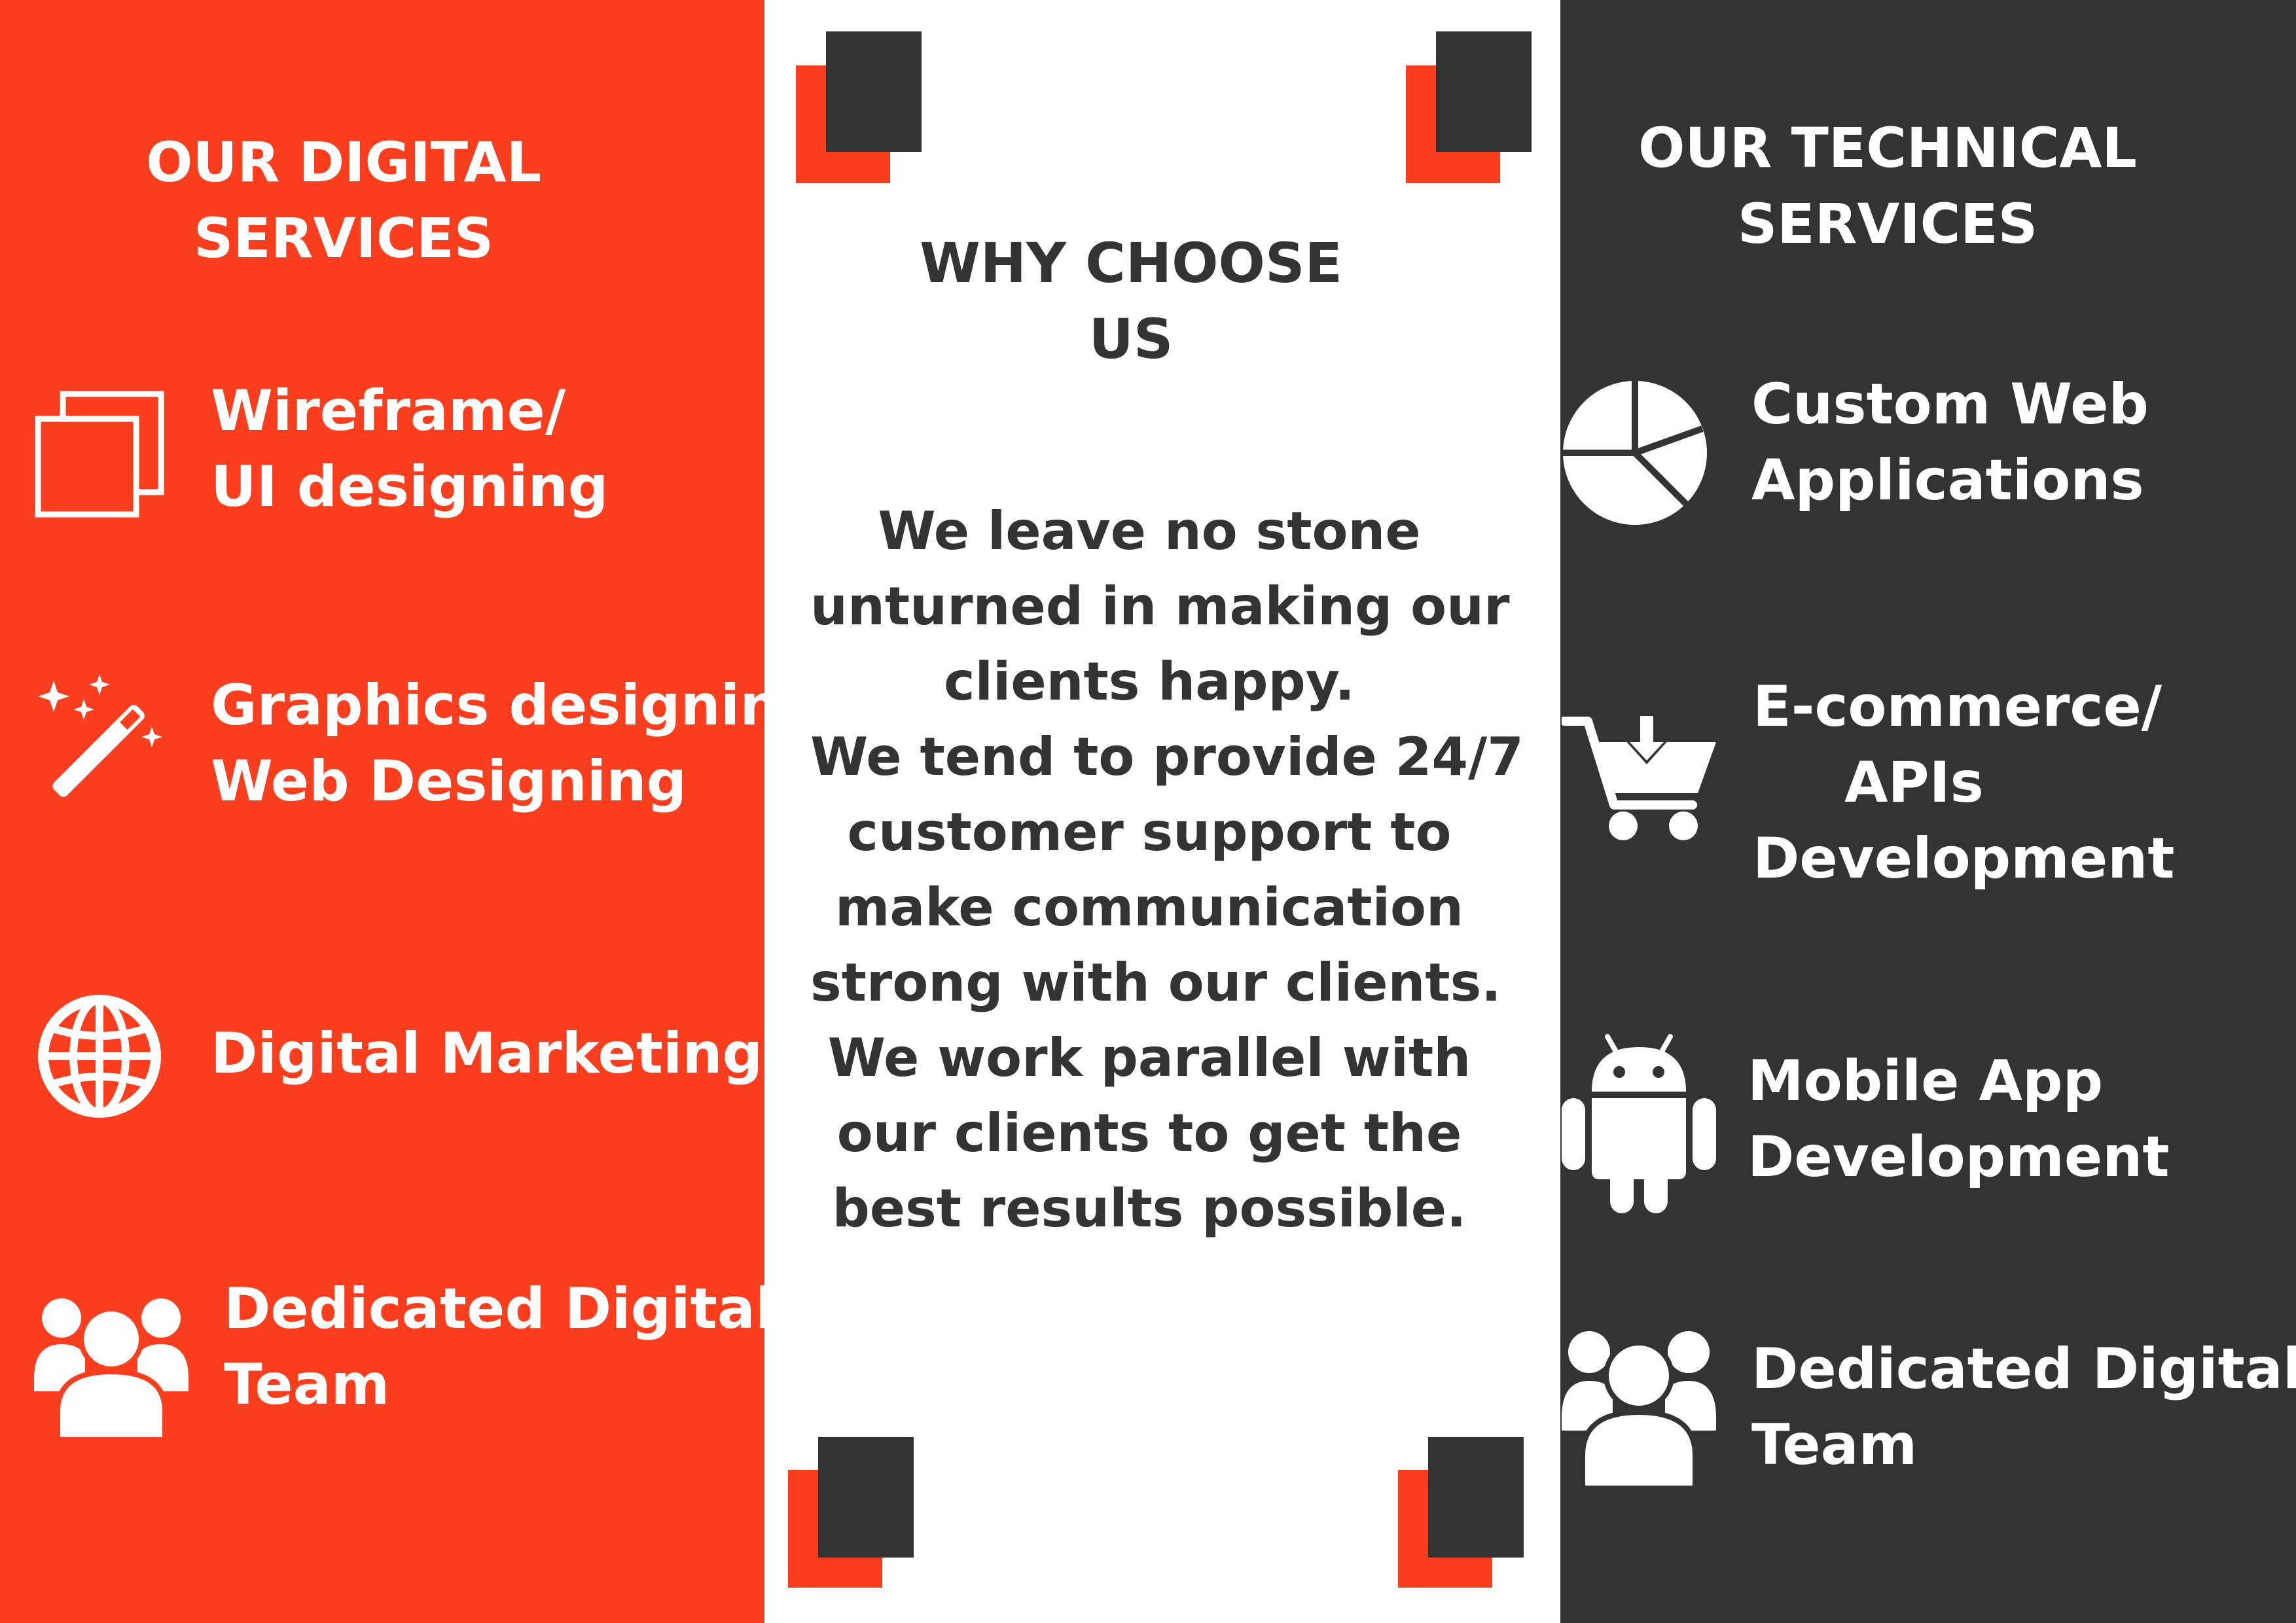 The width and height of the screenshot is (2296, 1623). I want to click on service-graphics: Graphics designing Web Designing, so click(515, 743).